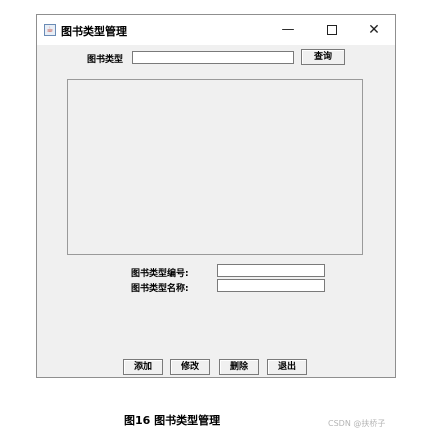 Image resolution: width=424 pixels, height=440 pixels. I want to click on maximize-button, so click(332, 30).